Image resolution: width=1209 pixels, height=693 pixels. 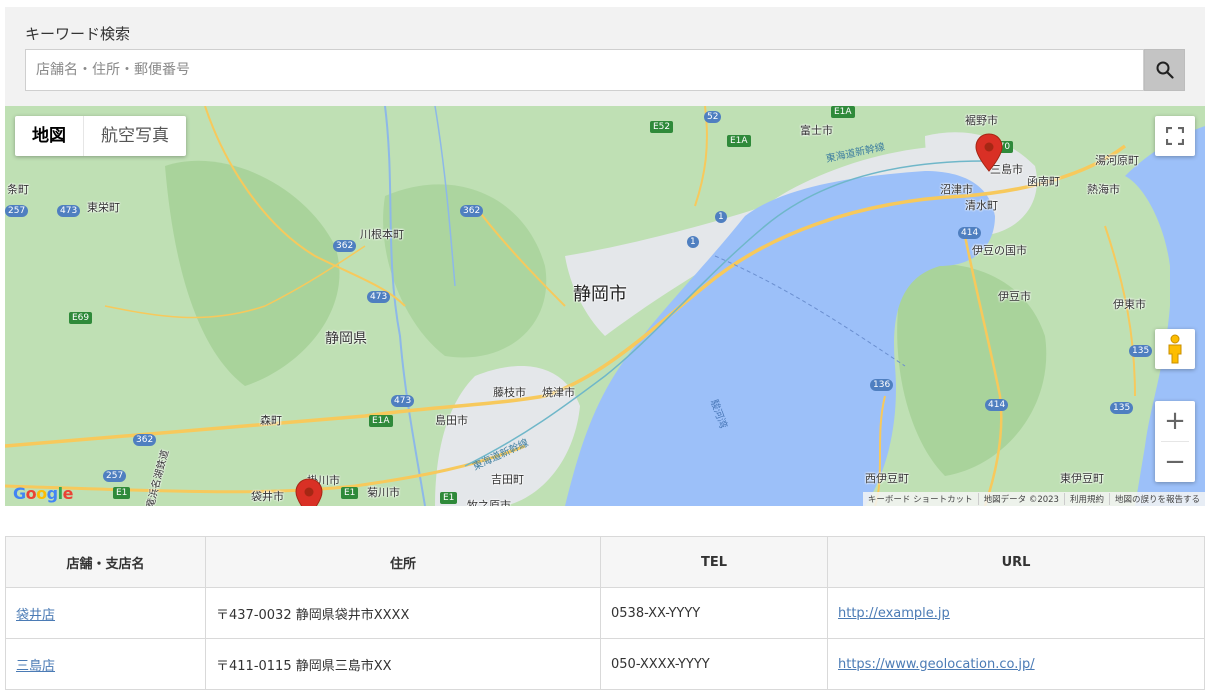 I want to click on store-tel-cell: 050-XXXX-YYYY, so click(x=714, y=664).